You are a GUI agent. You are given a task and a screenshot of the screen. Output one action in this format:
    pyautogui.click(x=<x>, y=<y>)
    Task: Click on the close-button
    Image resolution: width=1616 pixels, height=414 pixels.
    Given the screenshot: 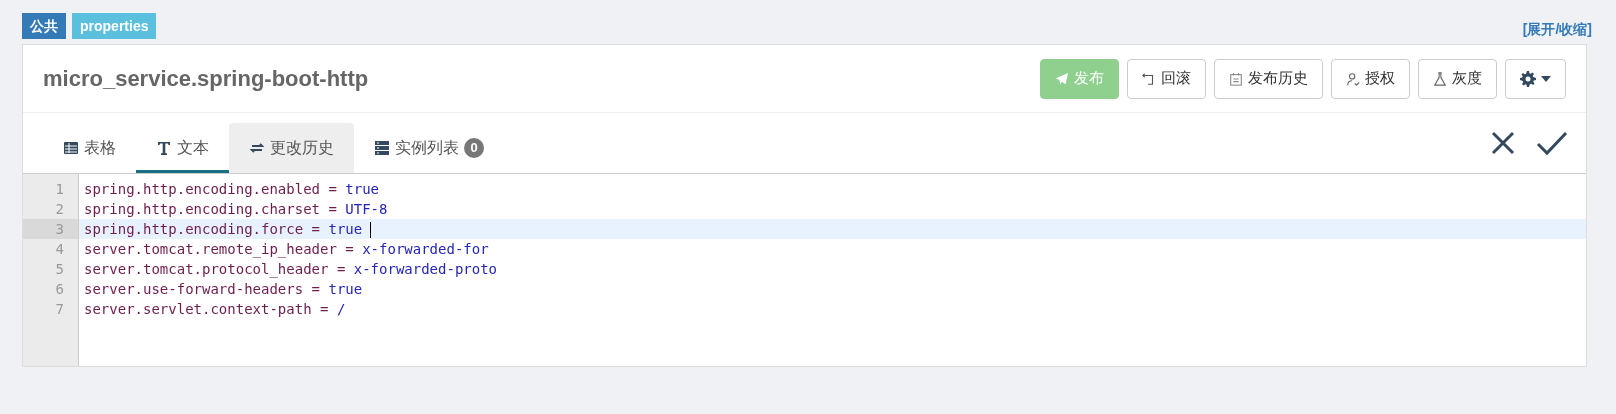 What is the action you would take?
    pyautogui.click(x=1503, y=143)
    